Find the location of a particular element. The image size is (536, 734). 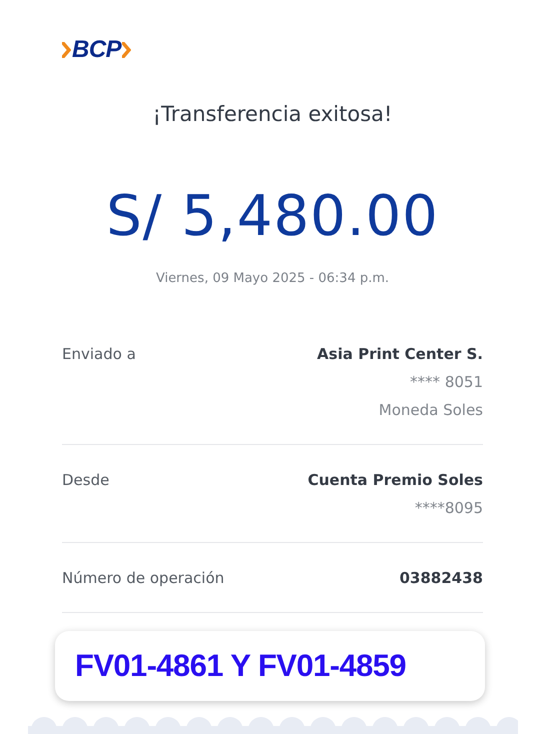

detail-label: Número de operación is located at coordinates (143, 578).